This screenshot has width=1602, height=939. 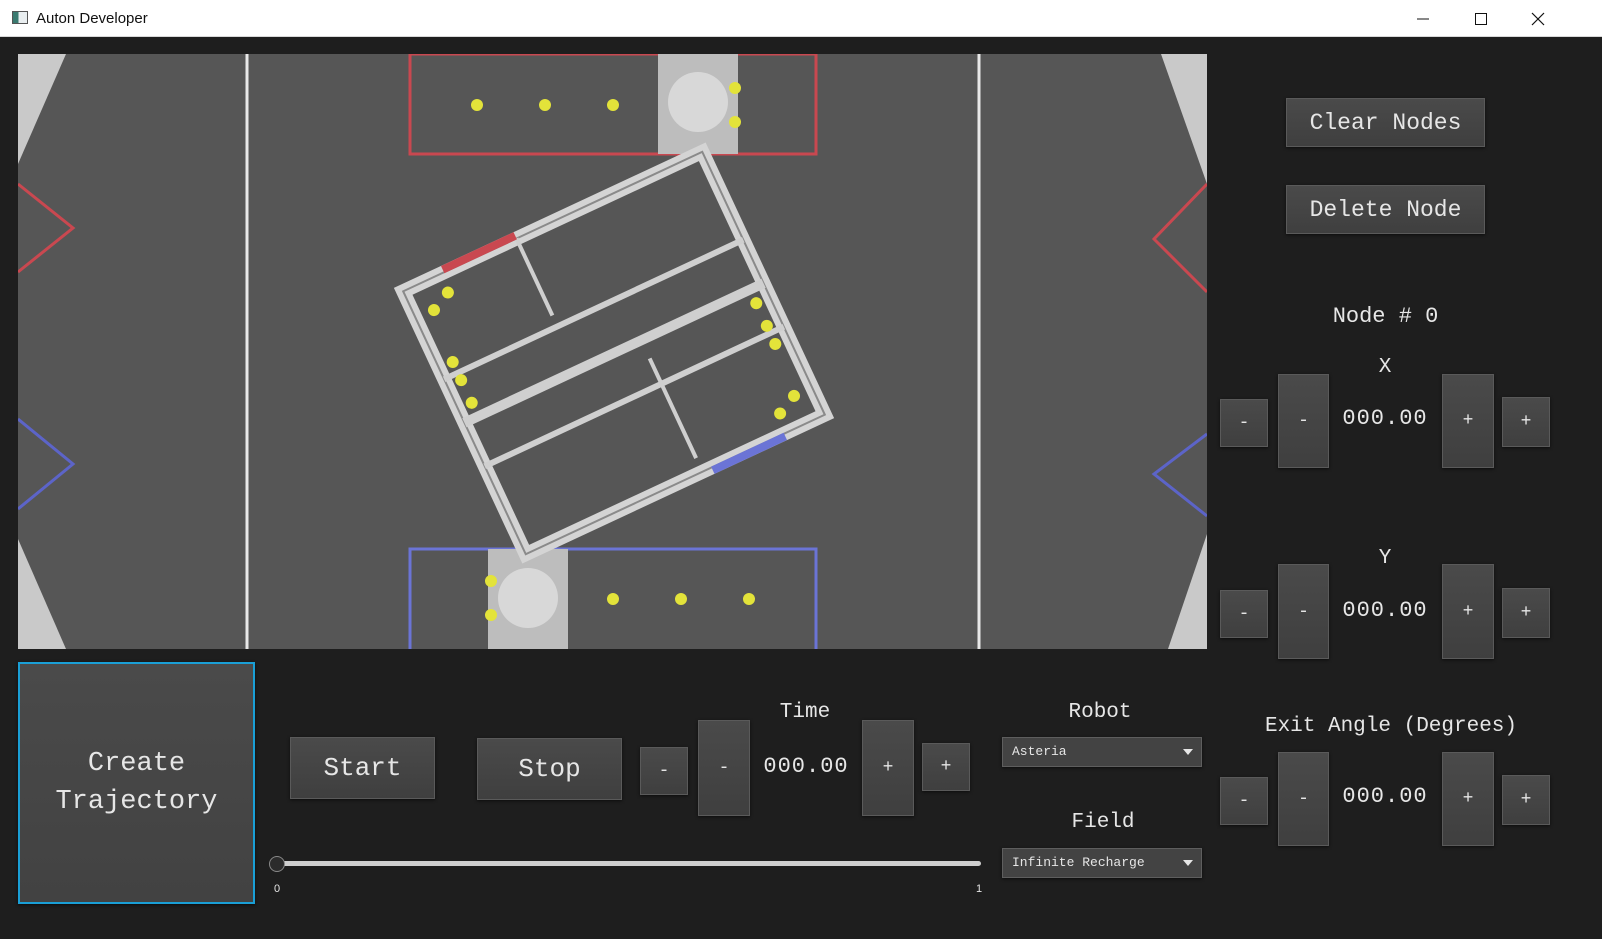 What do you see at coordinates (362, 768) in the screenshot?
I see `start-button: Start` at bounding box center [362, 768].